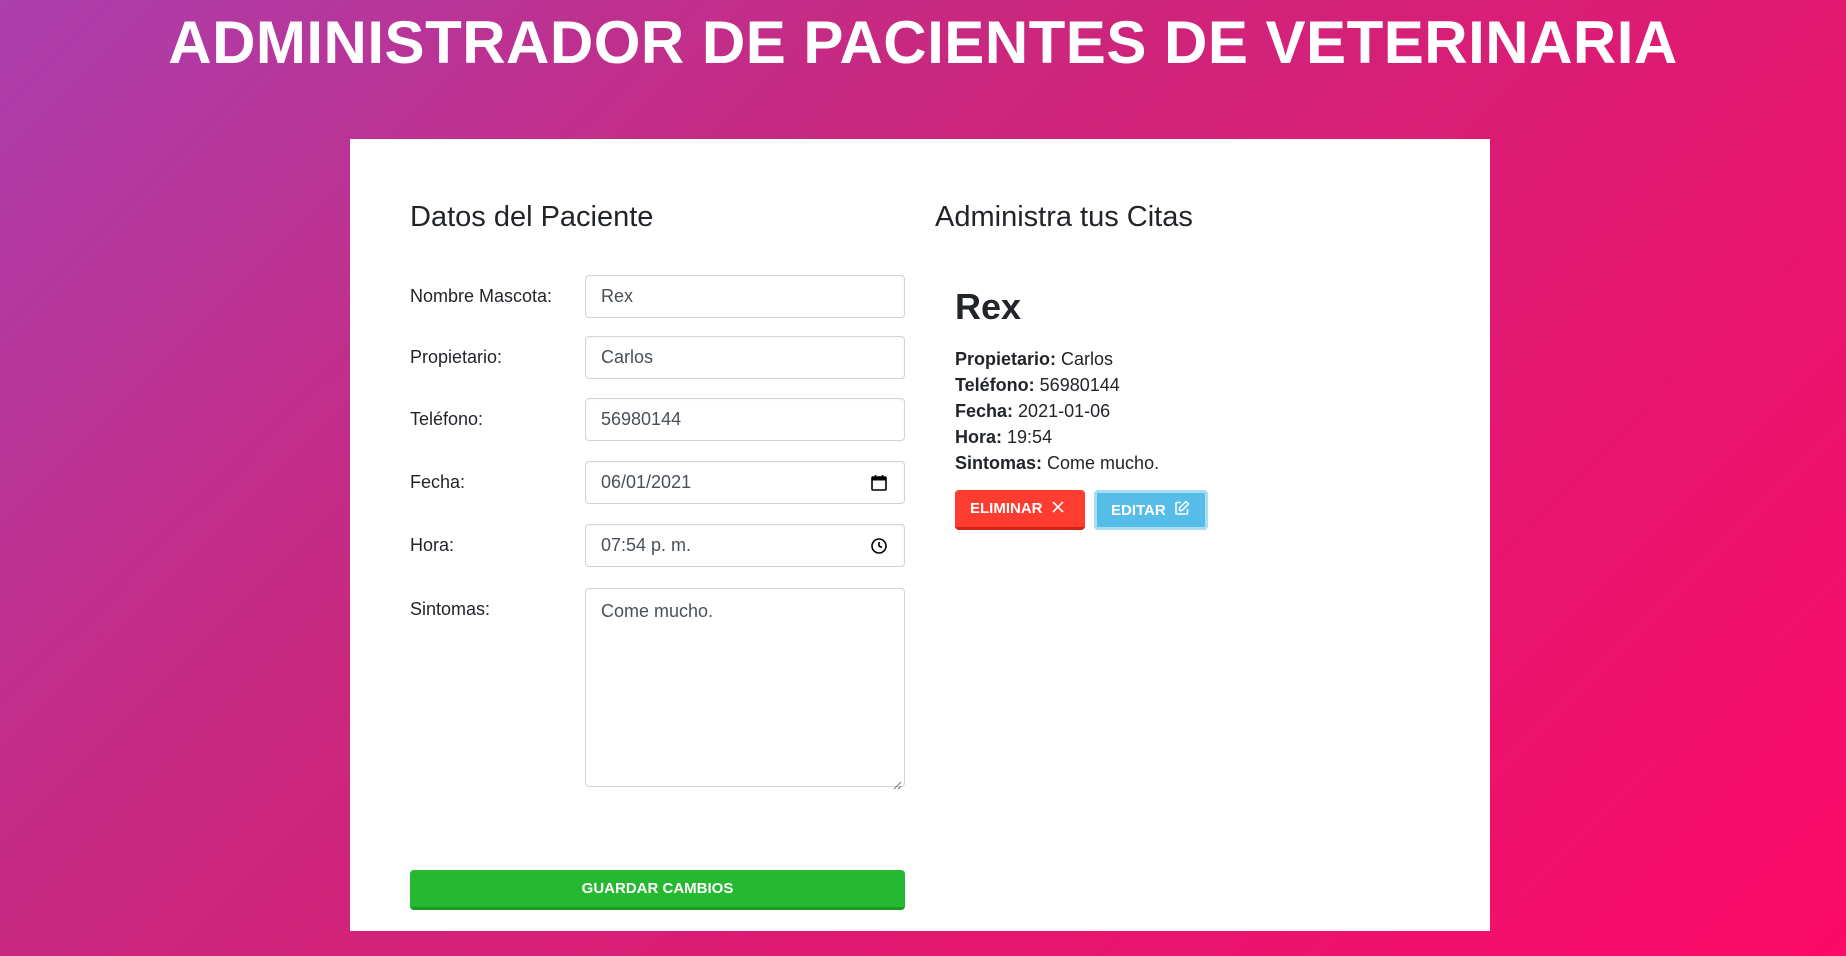 Image resolution: width=1846 pixels, height=956 pixels. I want to click on symptoms-row: Sintomas: Come mucho., so click(687, 689).